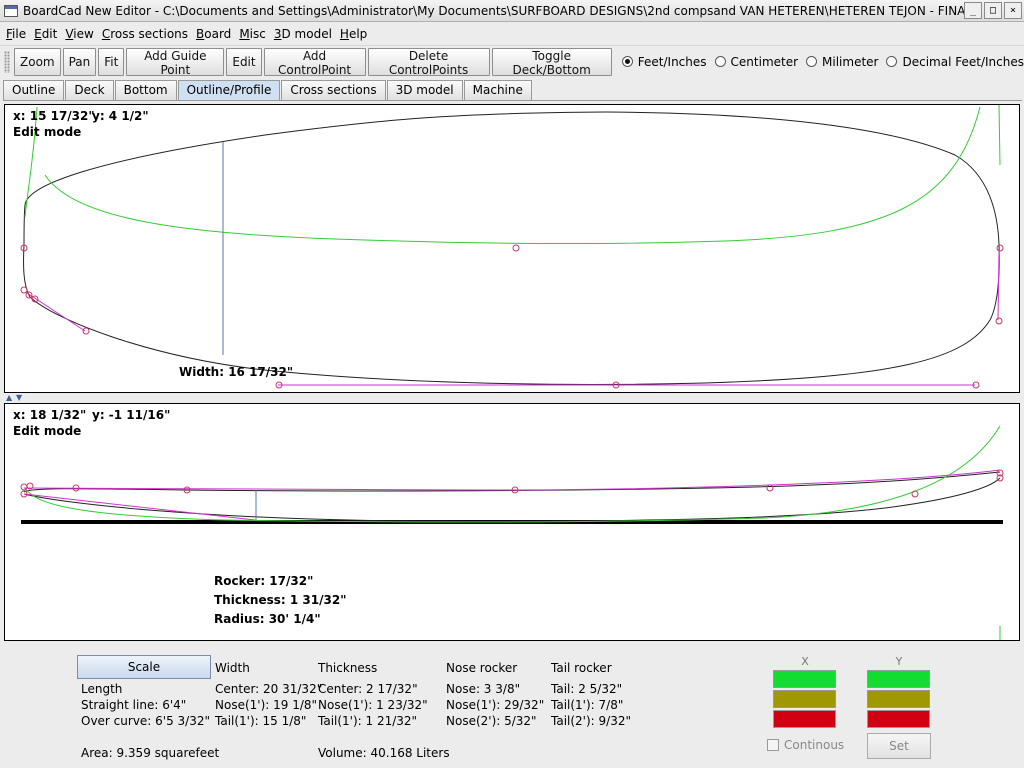 The image size is (1024, 768). I want to click on tab-cross-sections: Cross sections, so click(333, 90).